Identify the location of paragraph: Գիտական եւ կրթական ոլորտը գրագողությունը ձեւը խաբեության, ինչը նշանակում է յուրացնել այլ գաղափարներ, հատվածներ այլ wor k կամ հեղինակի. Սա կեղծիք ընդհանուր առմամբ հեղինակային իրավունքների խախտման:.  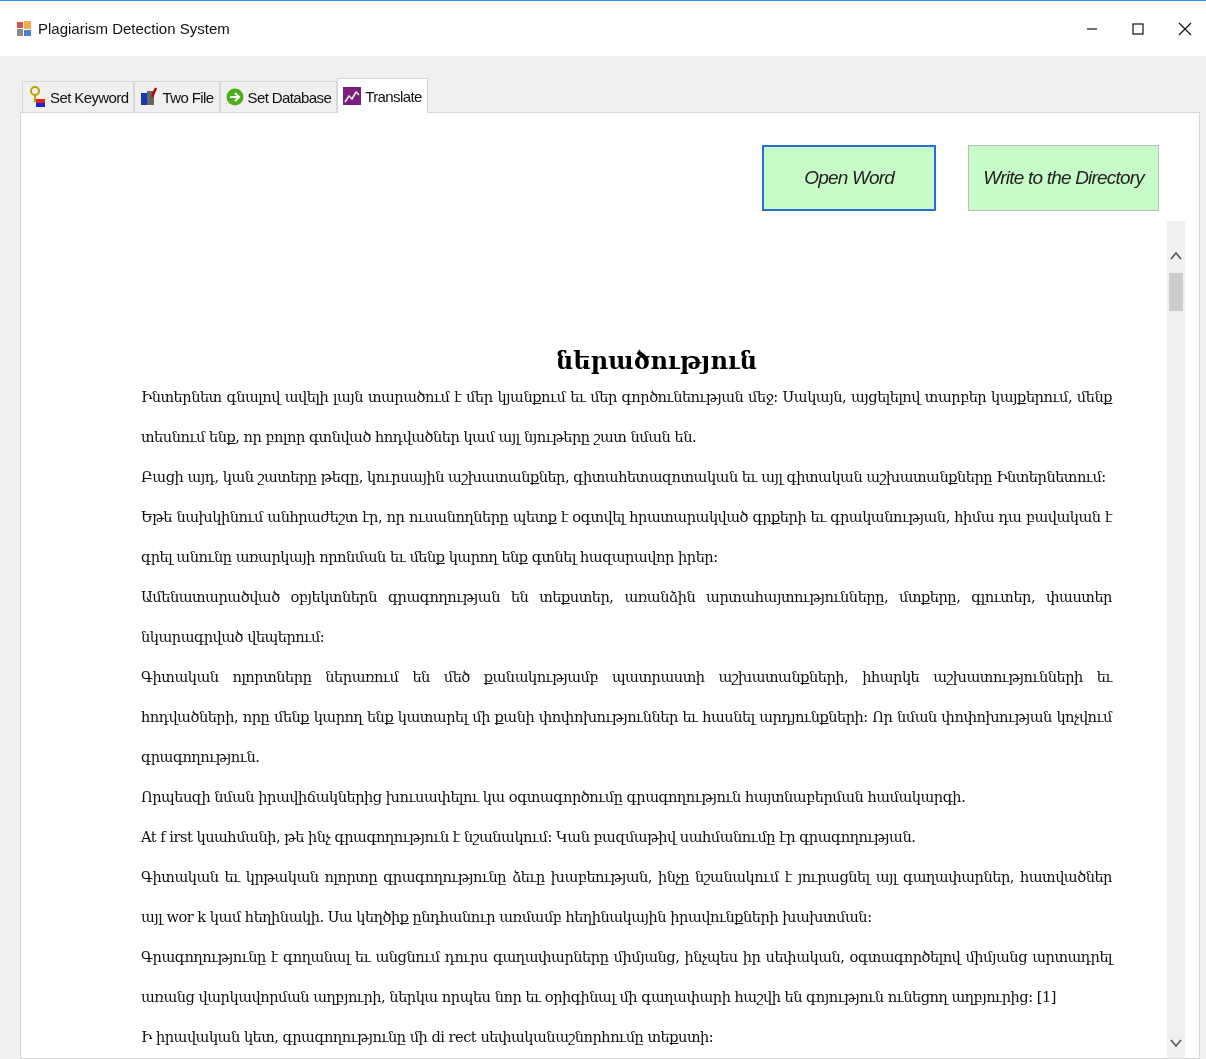
(626, 897).